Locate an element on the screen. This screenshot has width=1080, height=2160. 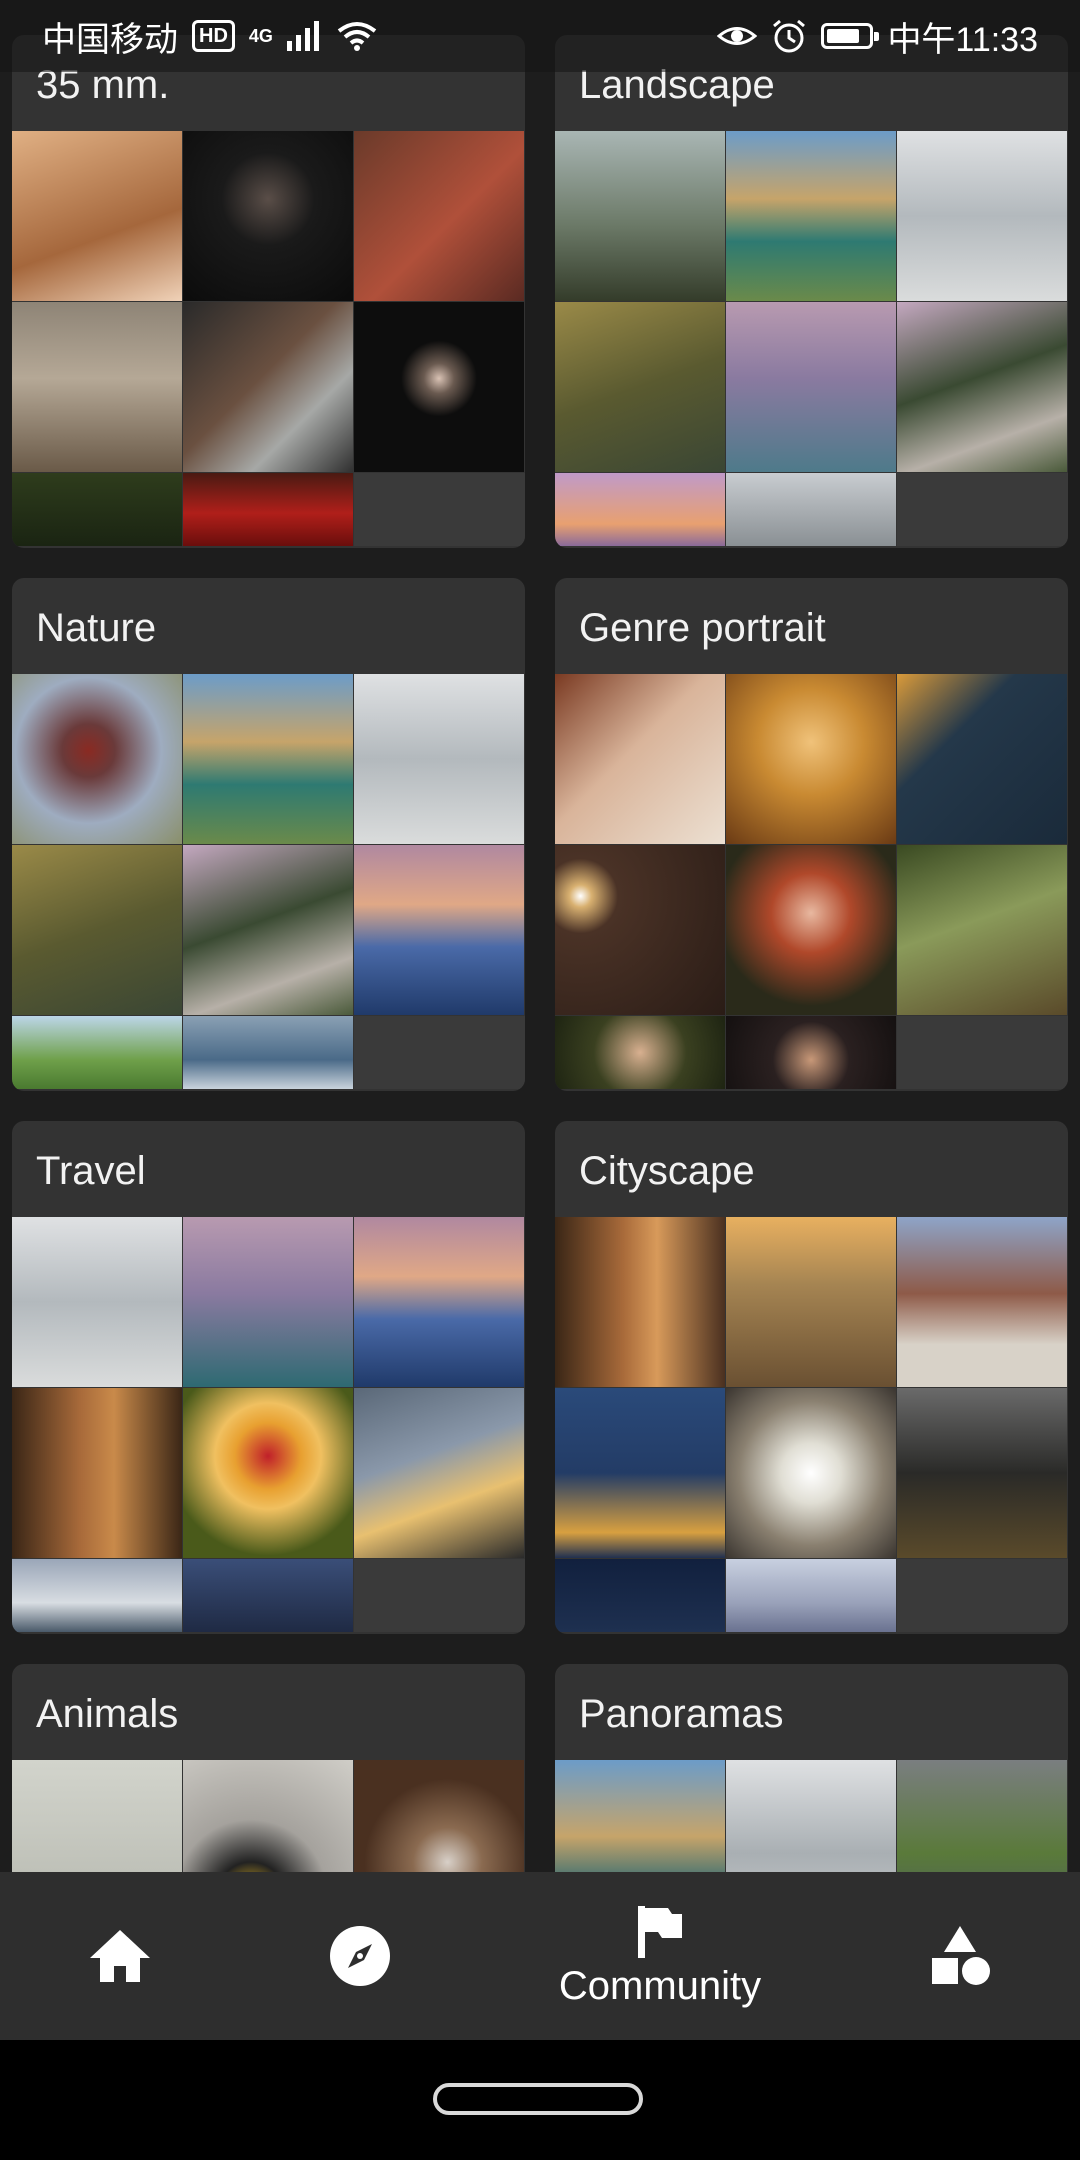
network-type: 4G is located at coordinates (260, 36).